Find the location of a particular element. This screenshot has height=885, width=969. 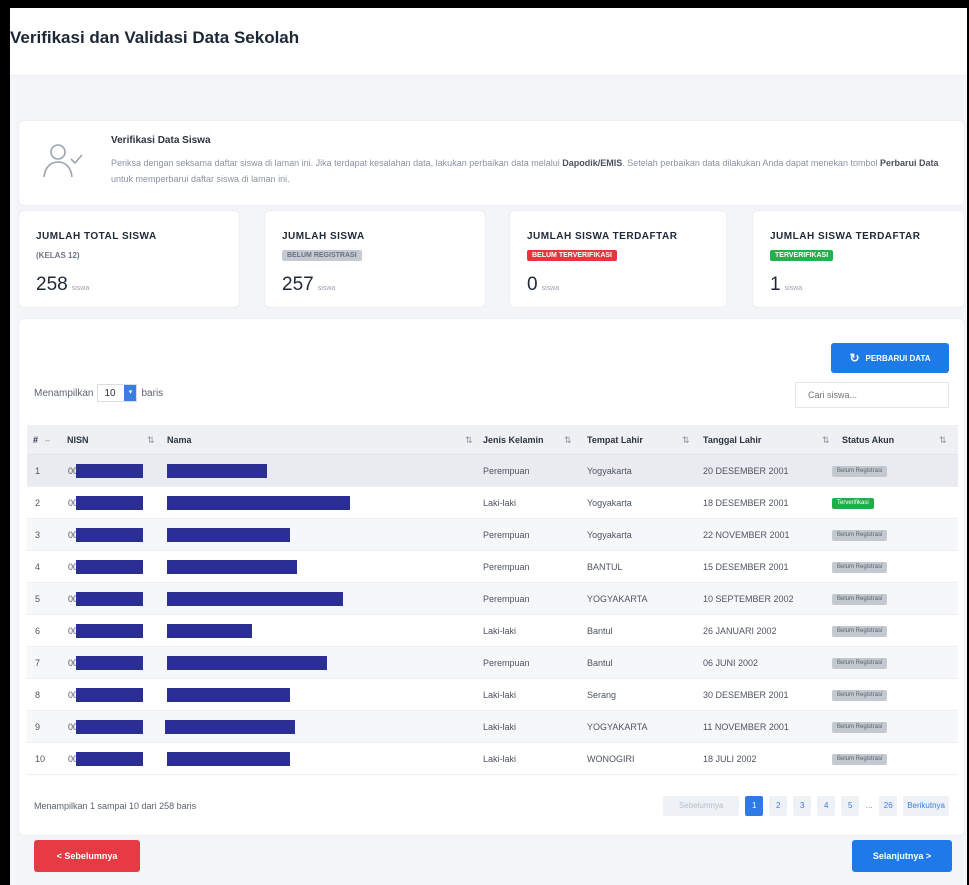

status-badge: Terverifikasi is located at coordinates (853, 503).